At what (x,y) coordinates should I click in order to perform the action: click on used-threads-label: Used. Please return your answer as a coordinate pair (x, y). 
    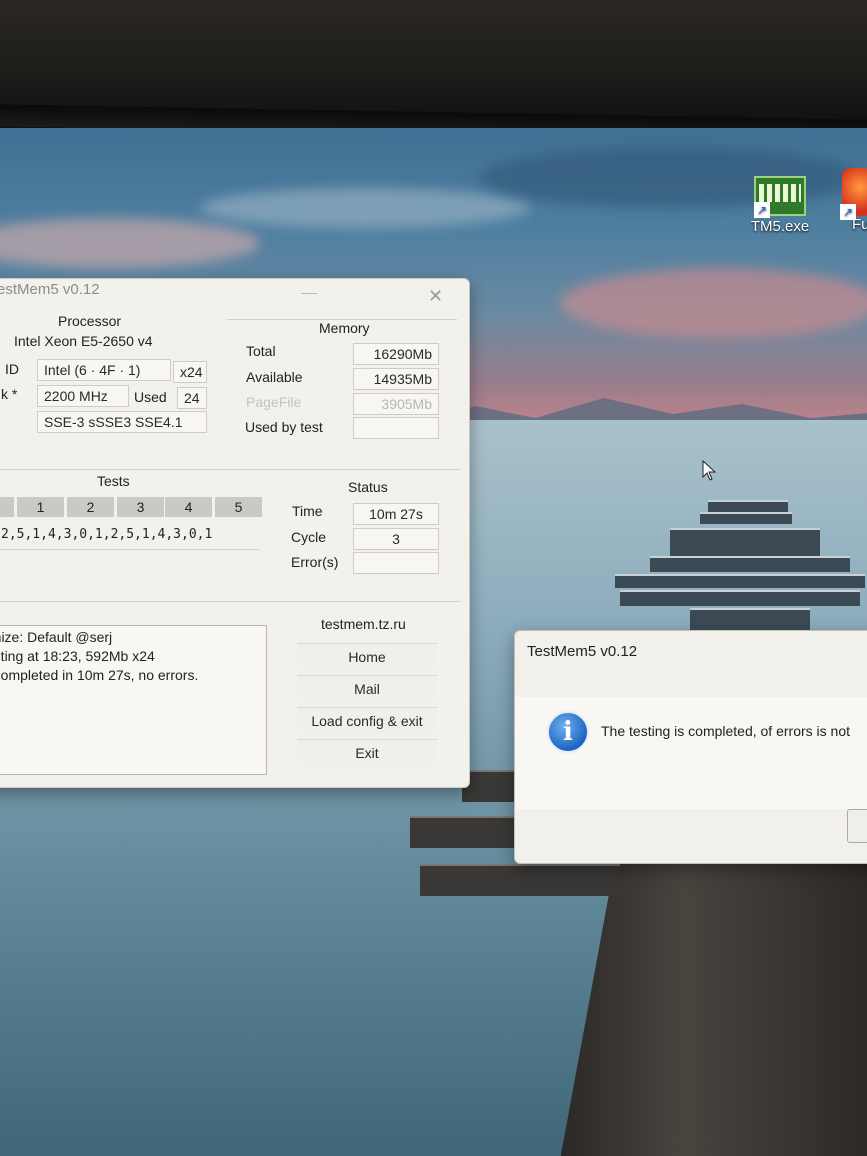
    Looking at the image, I should click on (150, 397).